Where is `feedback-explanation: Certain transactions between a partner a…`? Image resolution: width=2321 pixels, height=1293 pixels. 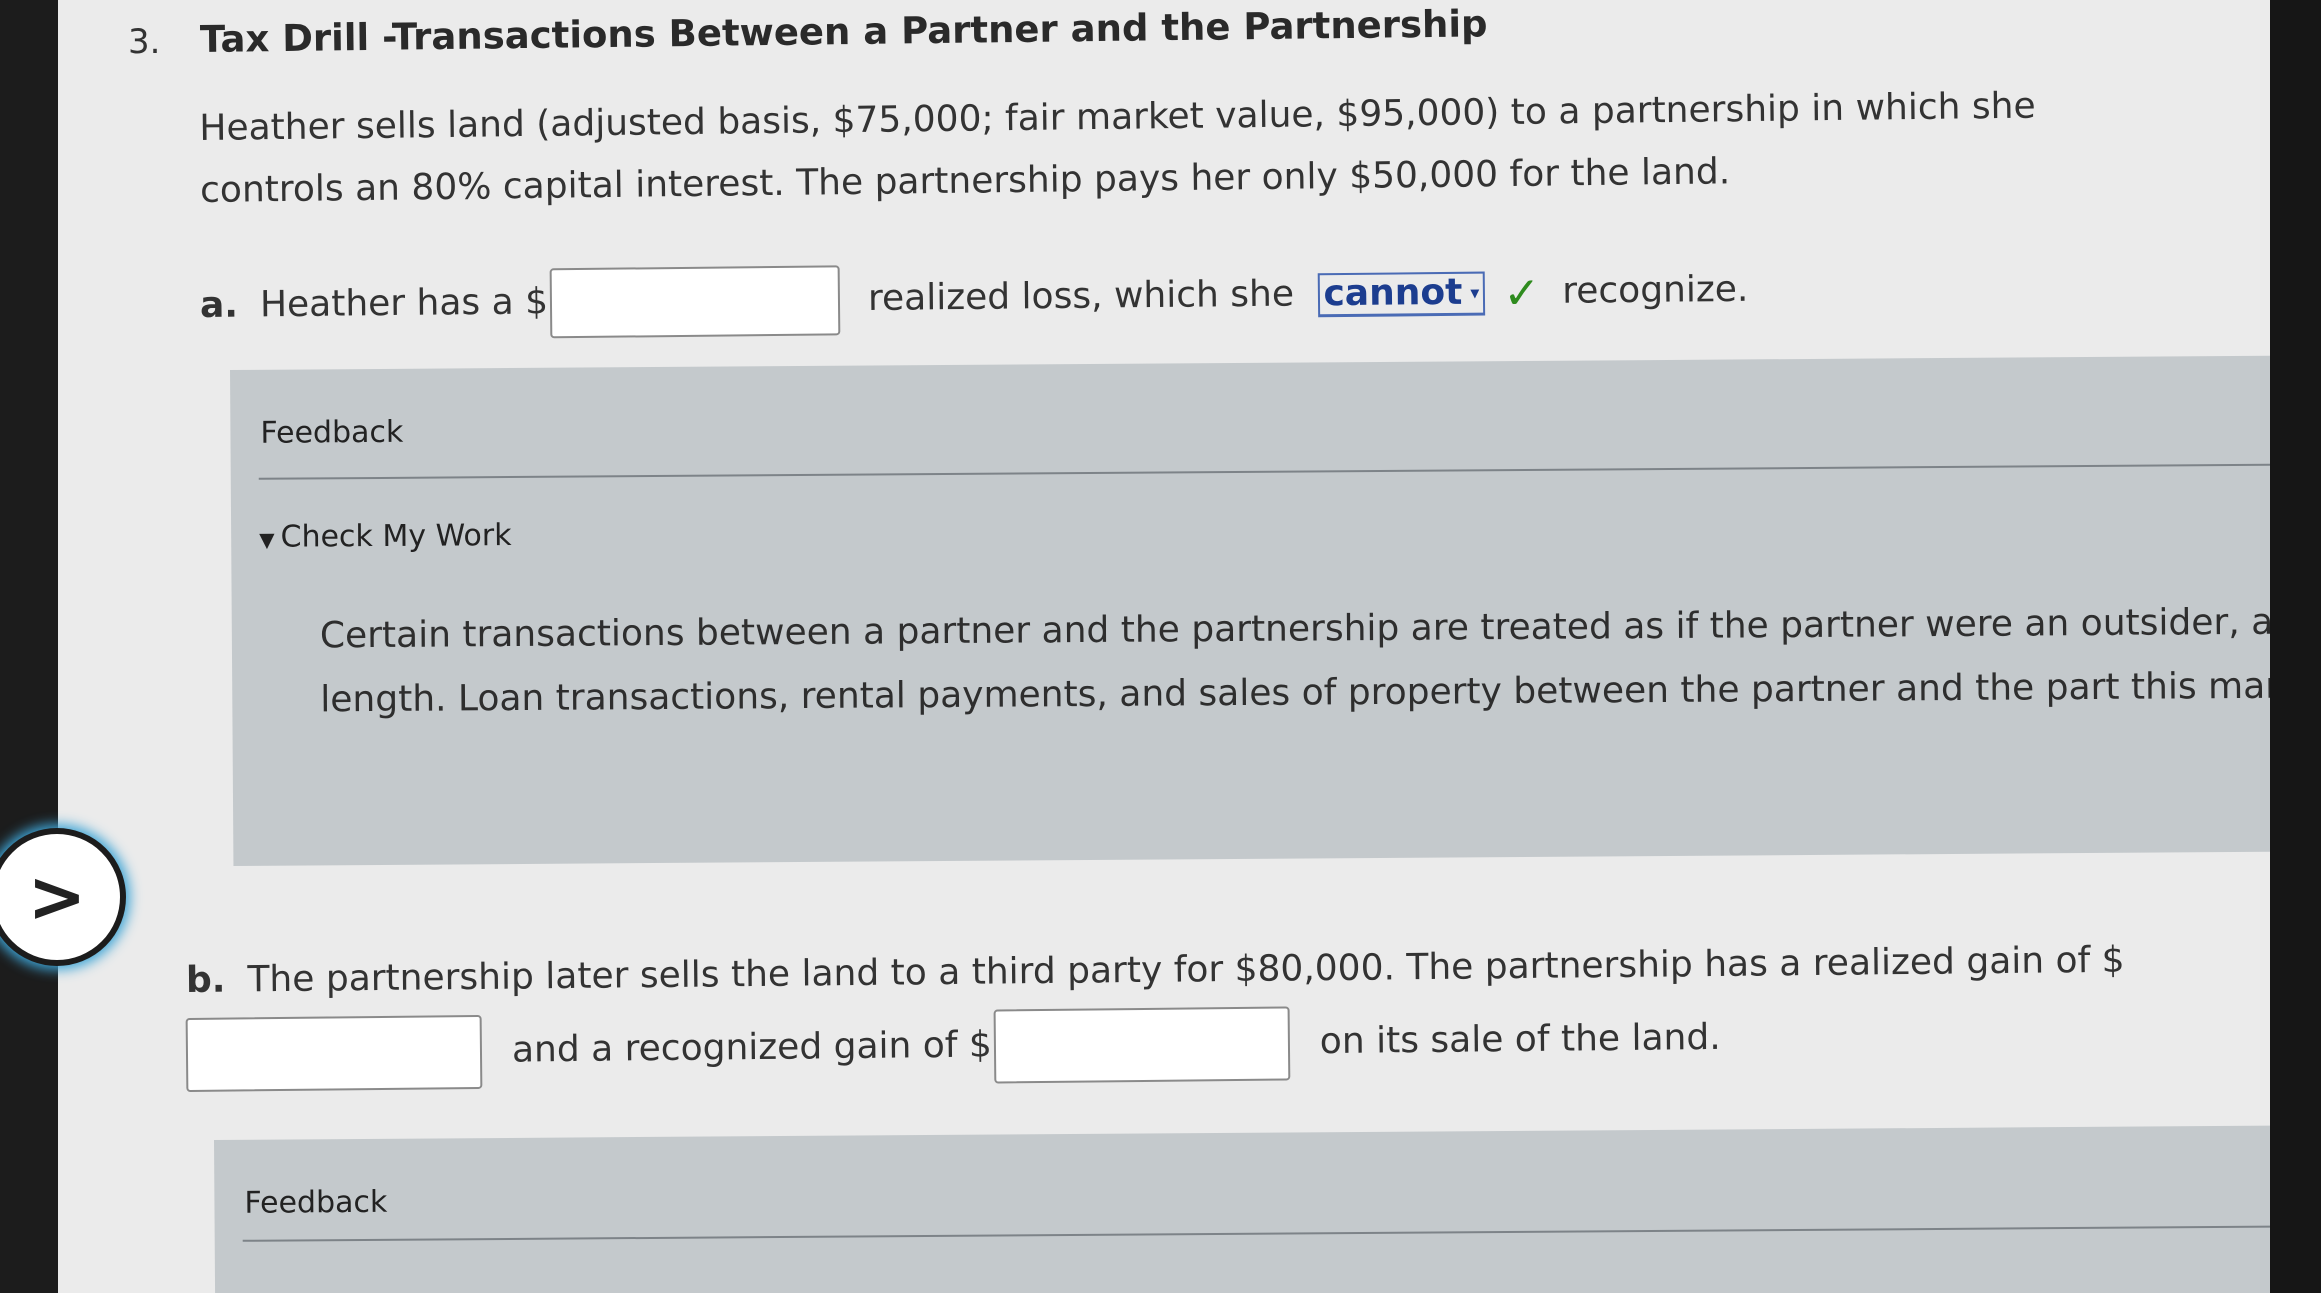
feedback-explanation: Certain transactions between a partner a… is located at coordinates (1294, 661).